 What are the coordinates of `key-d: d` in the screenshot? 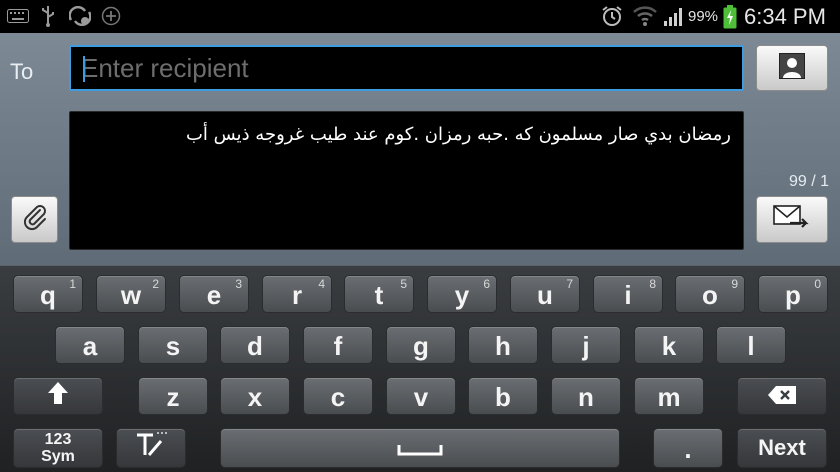 It's located at (255, 345).